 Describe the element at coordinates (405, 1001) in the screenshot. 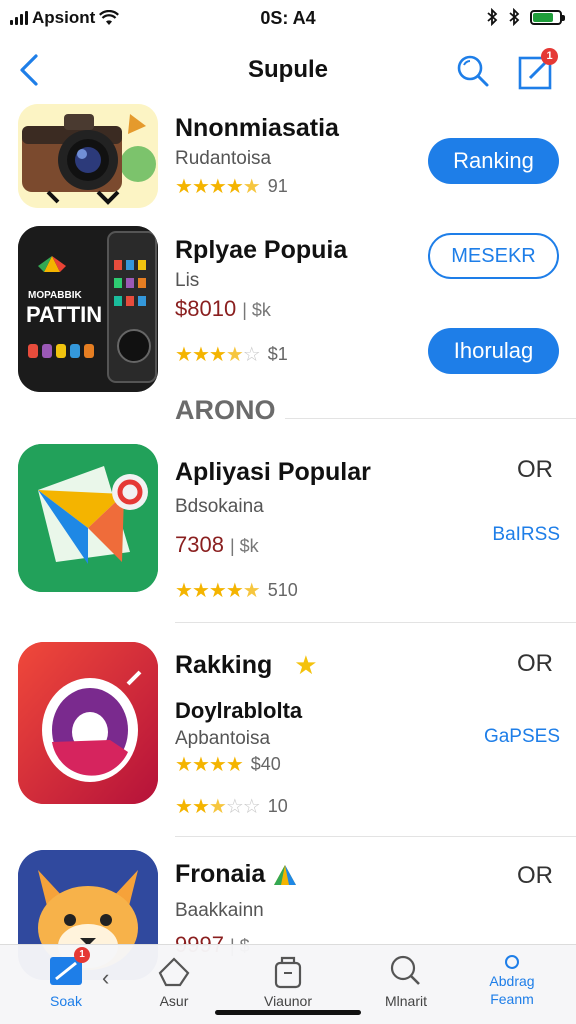

I see `tab-label: Mlnarit` at that location.